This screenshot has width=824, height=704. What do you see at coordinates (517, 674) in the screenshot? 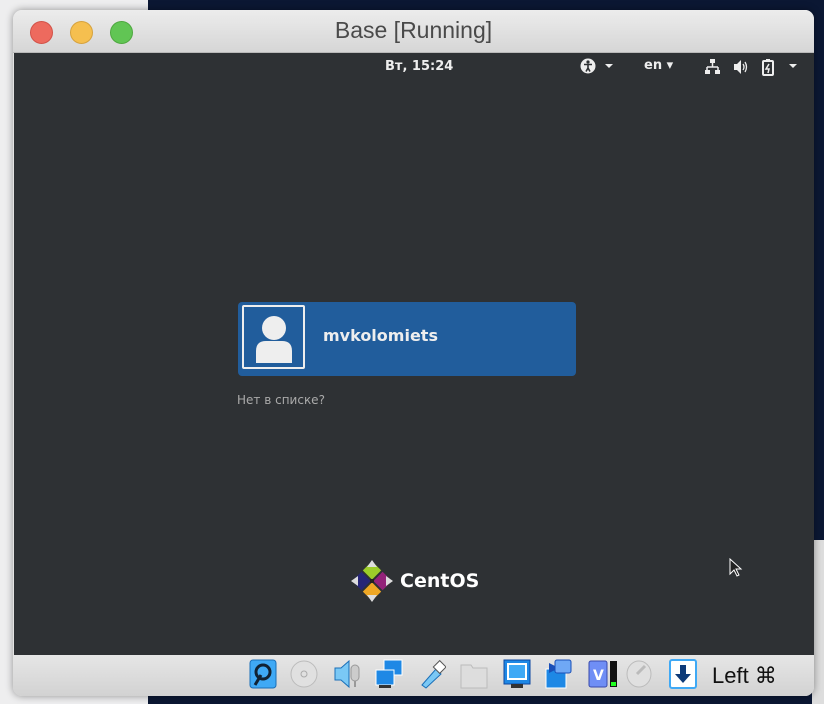
I see `display-icon` at bounding box center [517, 674].